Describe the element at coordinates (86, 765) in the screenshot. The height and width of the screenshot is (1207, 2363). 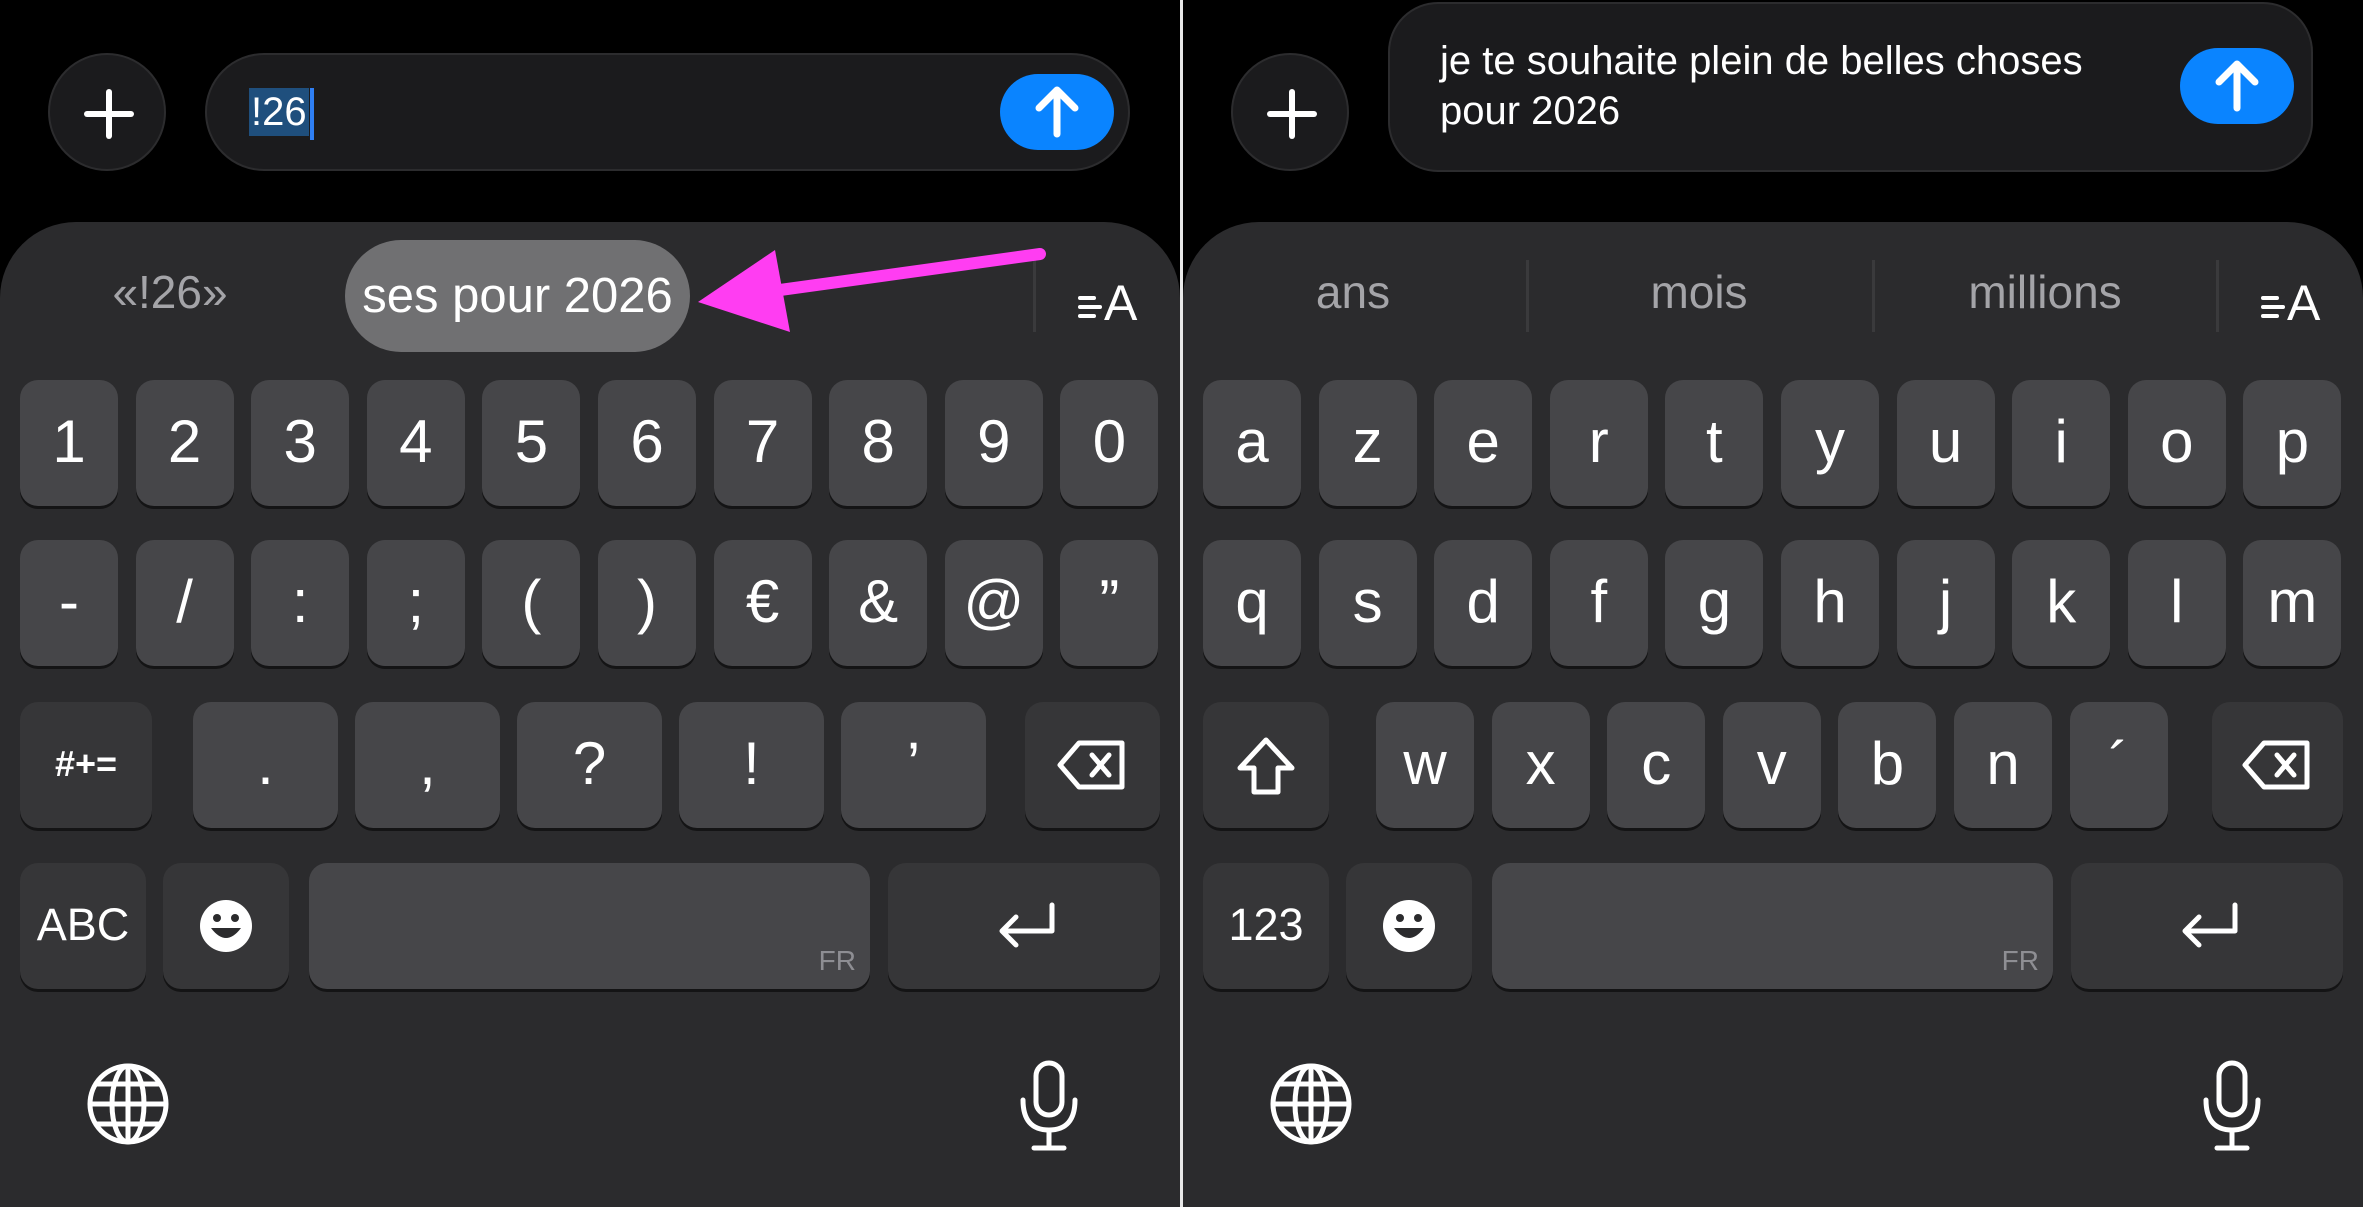
I see `symbols-key: #+=` at that location.